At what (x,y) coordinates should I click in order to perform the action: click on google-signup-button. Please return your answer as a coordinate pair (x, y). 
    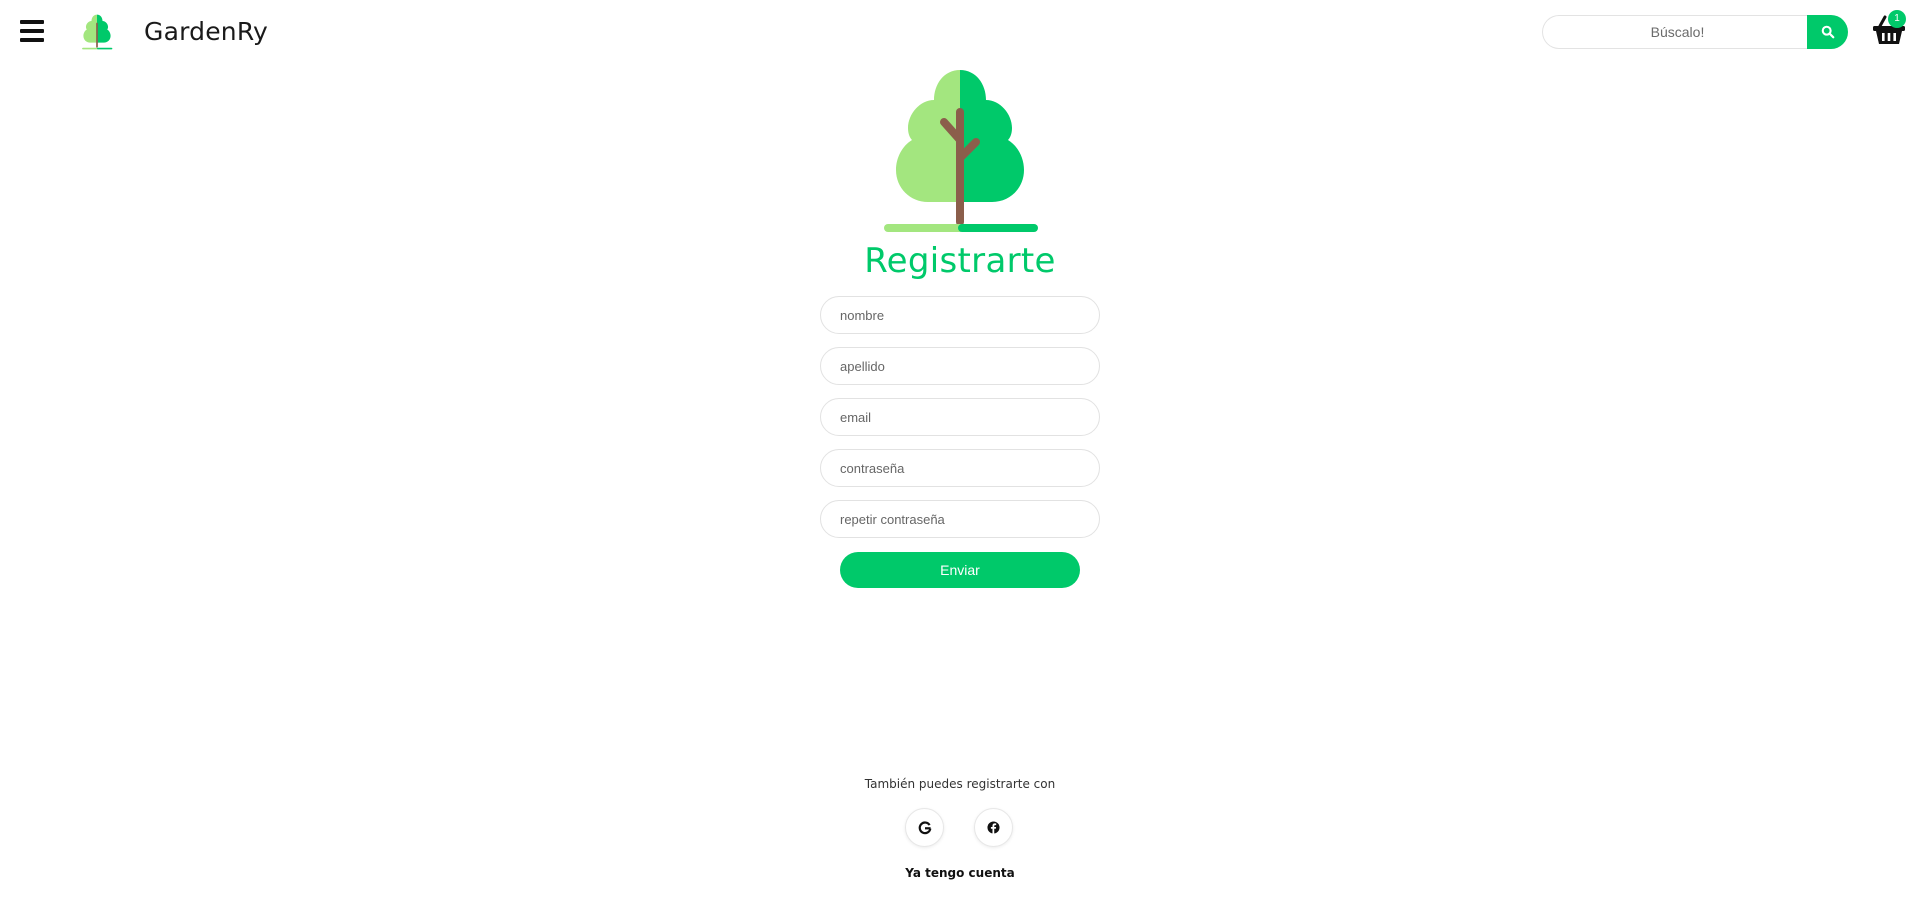
    Looking at the image, I should click on (924, 827).